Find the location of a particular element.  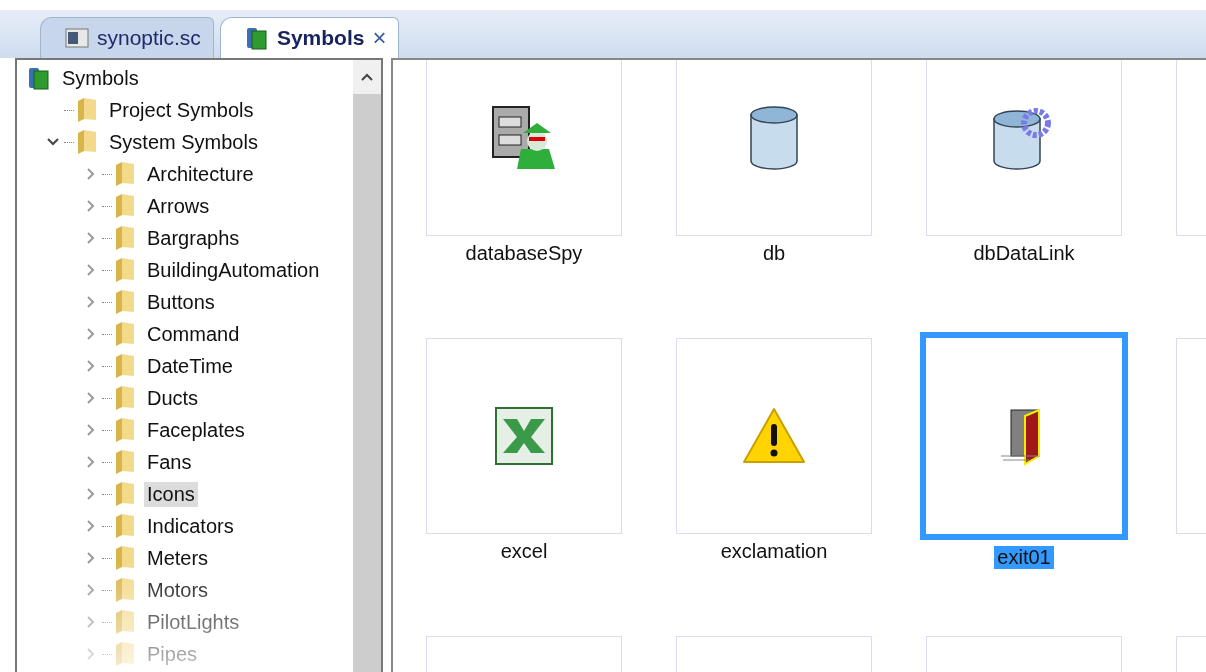

tree-item: Buttons is located at coordinates (181, 302).